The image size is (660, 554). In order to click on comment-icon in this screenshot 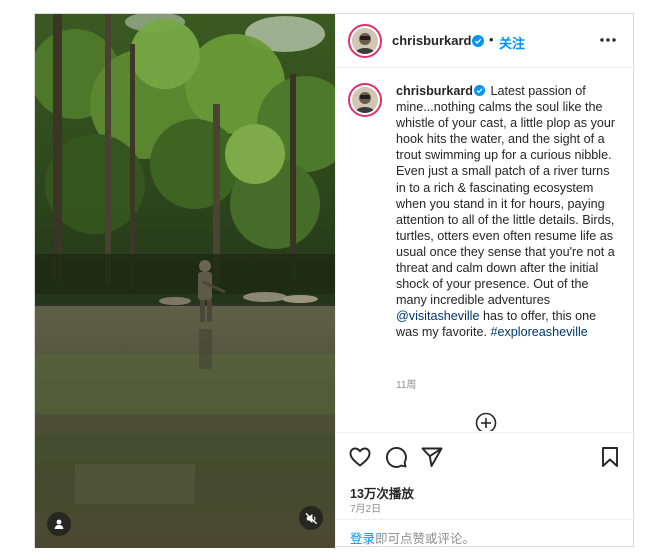, I will do `click(396, 457)`.